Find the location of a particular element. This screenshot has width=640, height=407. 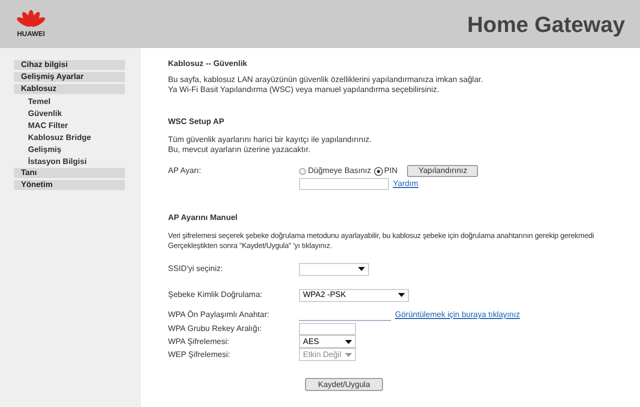

nav-item: Gelişmiş is located at coordinates (84, 150).